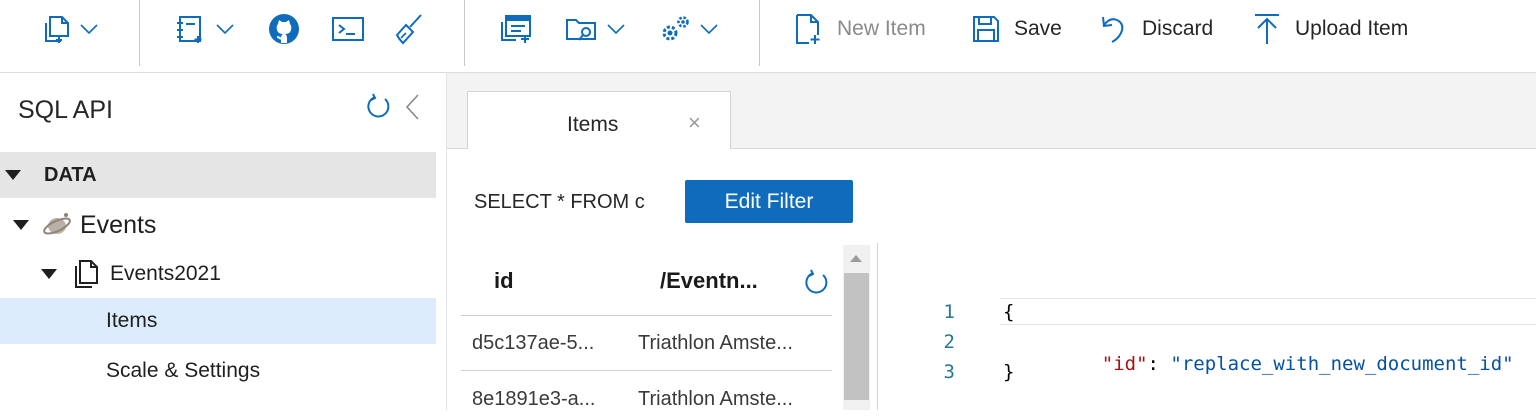 The image size is (1536, 416). Describe the element at coordinates (118, 224) in the screenshot. I see `tree-item-label: Events` at that location.